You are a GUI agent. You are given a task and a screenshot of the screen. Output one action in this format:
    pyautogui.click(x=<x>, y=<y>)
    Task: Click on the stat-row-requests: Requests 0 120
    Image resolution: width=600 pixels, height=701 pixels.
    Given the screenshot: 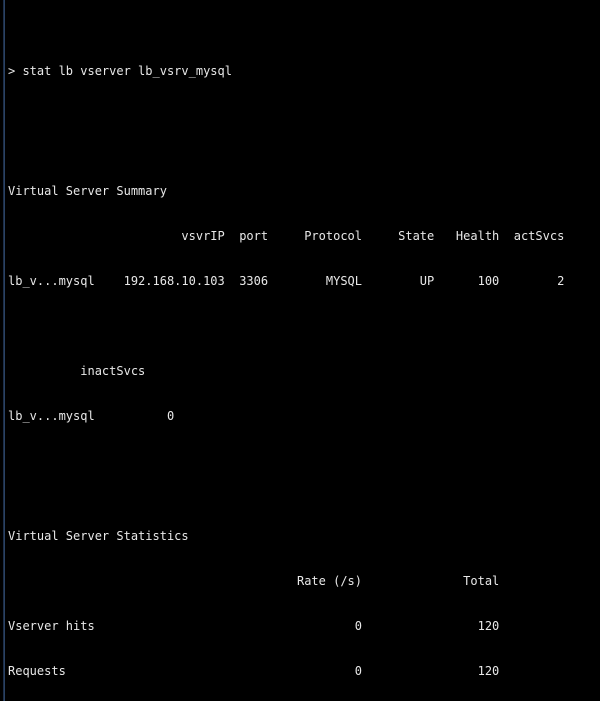 What is the action you would take?
    pyautogui.click(x=254, y=671)
    